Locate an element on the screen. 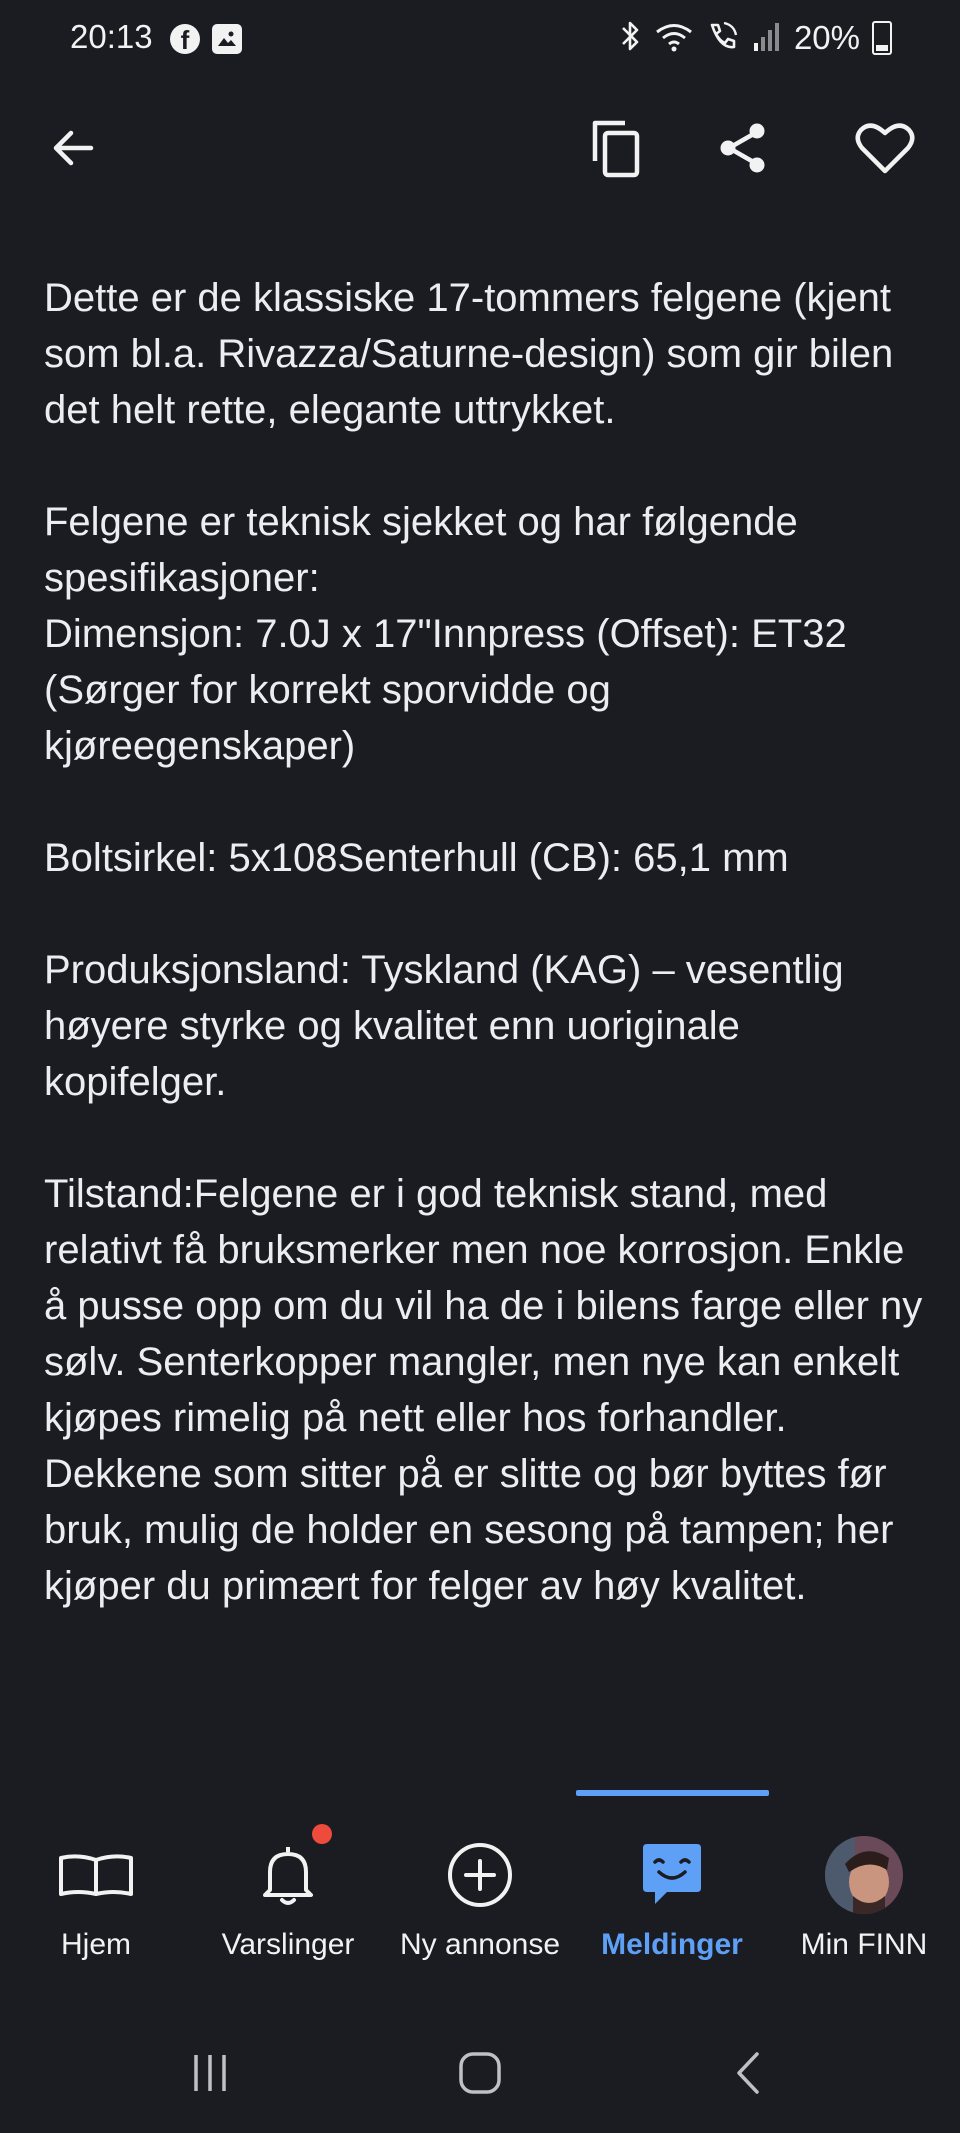 The image size is (960, 2133). back-button is located at coordinates (74, 150).